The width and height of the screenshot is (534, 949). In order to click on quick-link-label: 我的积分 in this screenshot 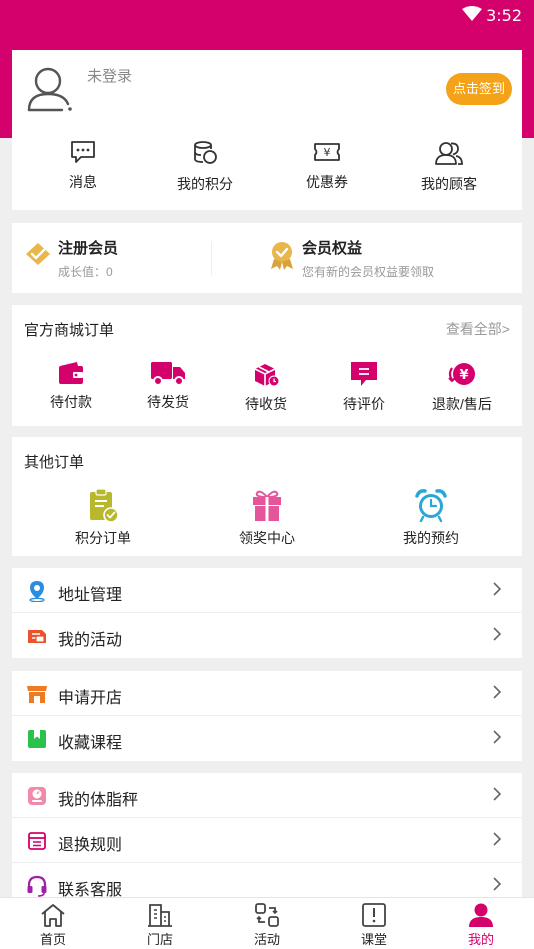, I will do `click(205, 184)`.